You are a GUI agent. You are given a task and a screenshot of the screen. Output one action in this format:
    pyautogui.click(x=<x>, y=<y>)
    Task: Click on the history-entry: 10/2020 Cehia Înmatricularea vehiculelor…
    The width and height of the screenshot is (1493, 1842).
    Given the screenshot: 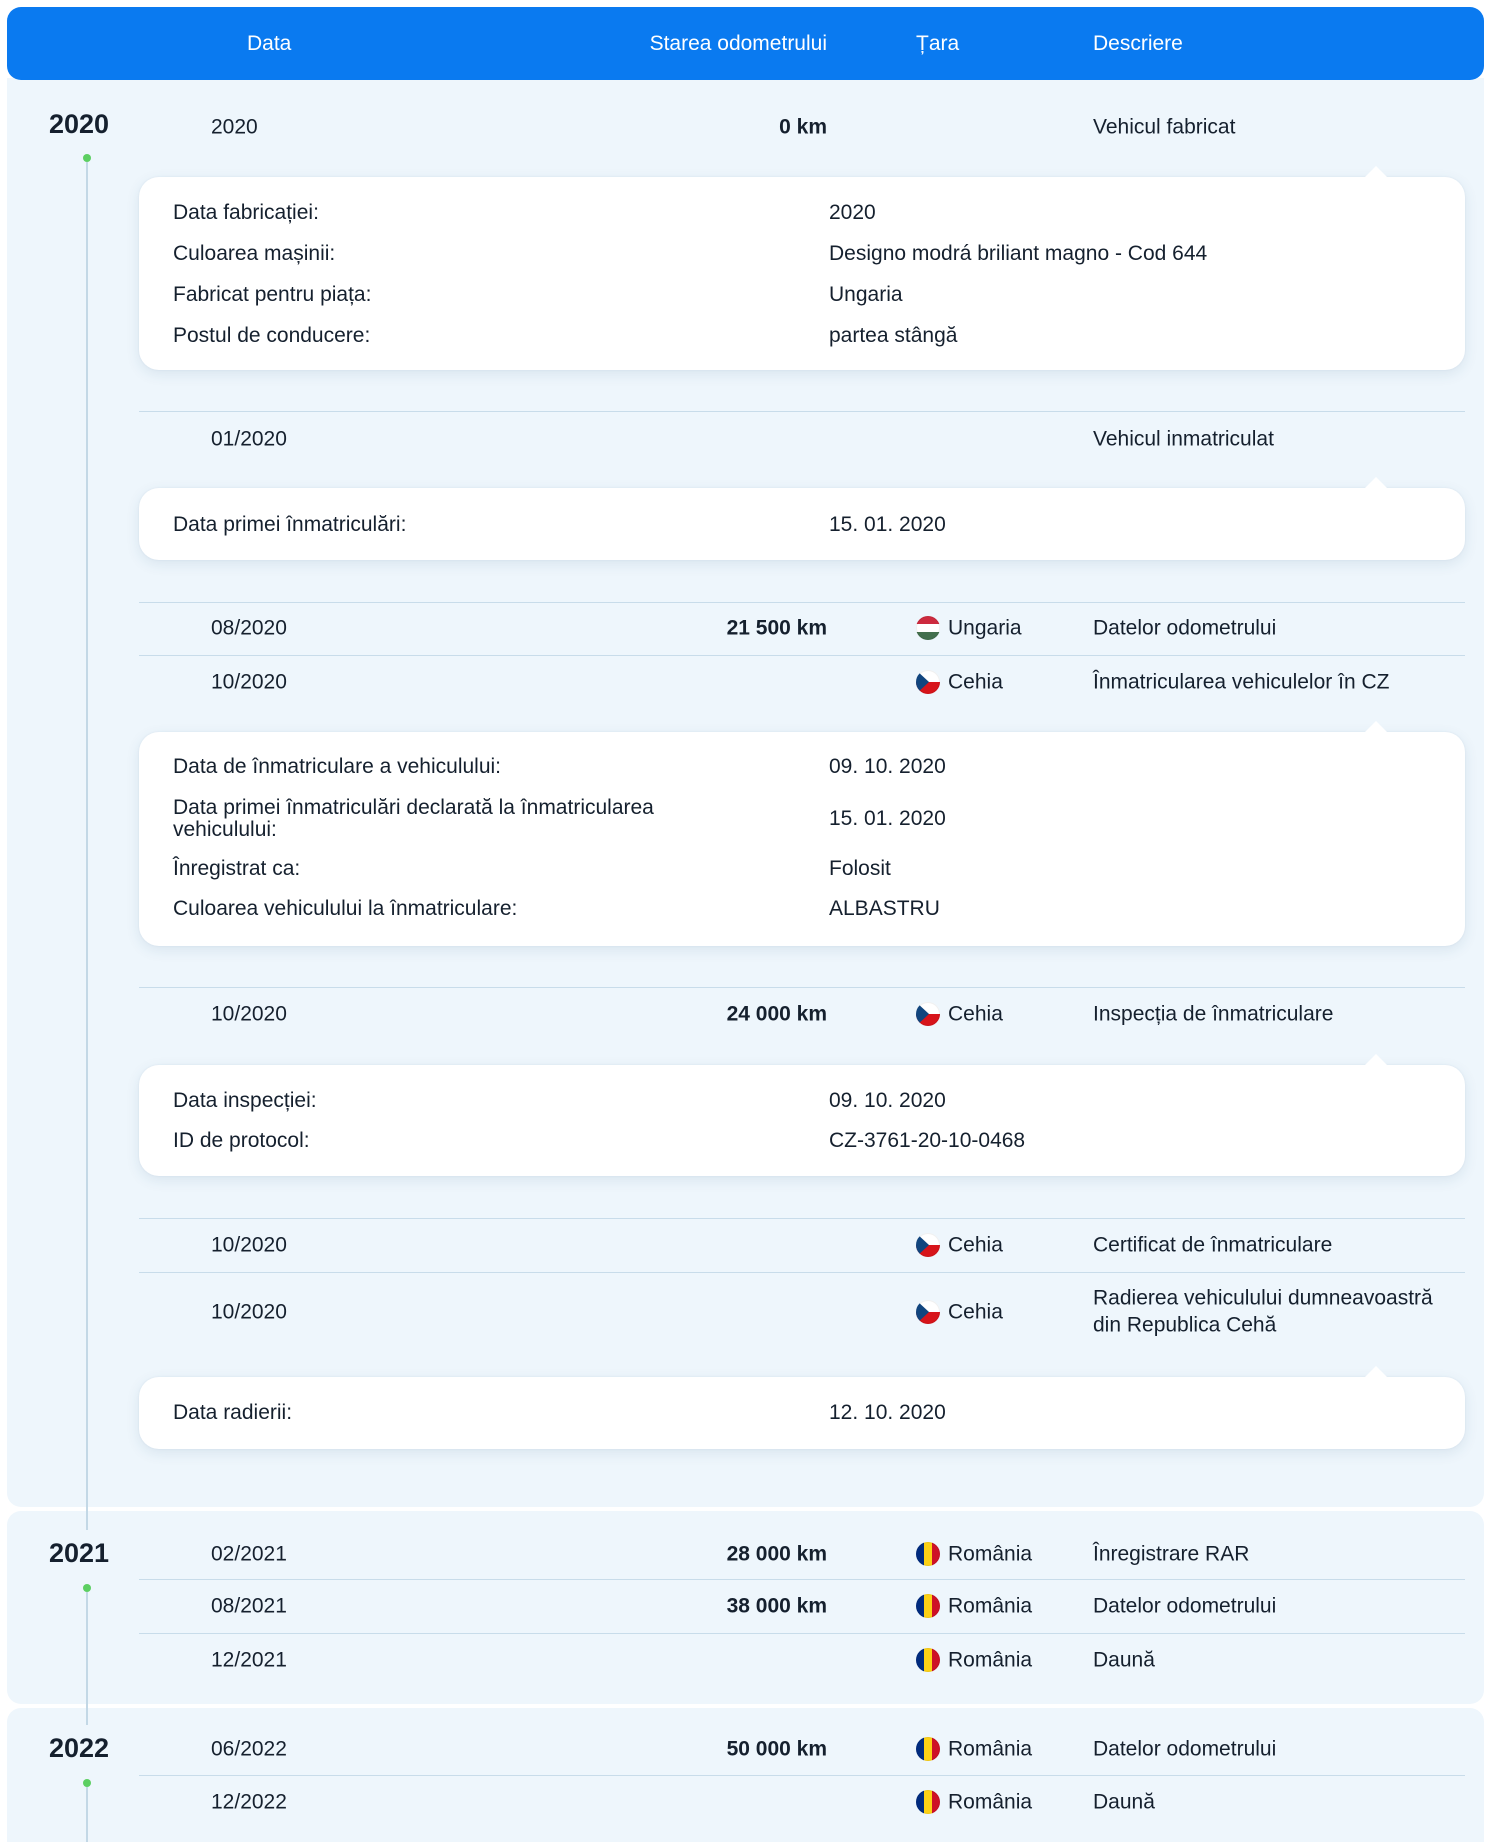 What is the action you would take?
    pyautogui.click(x=802, y=682)
    